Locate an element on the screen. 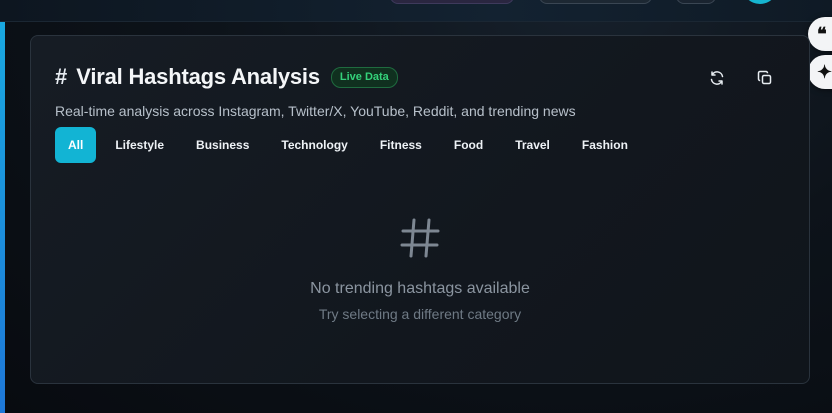 Image resolution: width=832 pixels, height=413 pixels. tab-business: Business is located at coordinates (222, 145).